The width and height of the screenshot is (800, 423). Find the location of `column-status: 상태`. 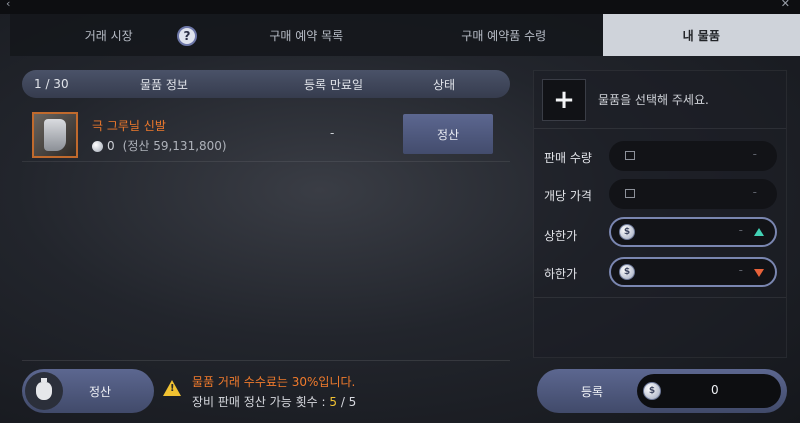

column-status: 상태 is located at coordinates (444, 84).